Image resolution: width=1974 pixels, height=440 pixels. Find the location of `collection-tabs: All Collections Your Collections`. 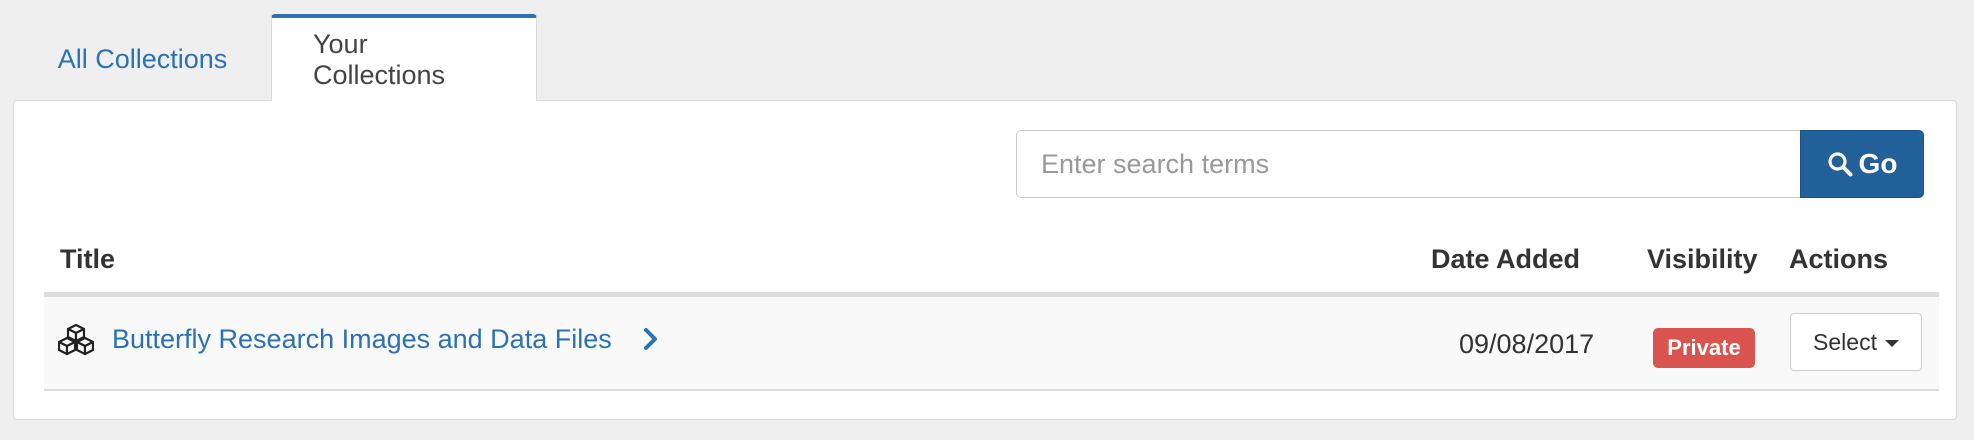

collection-tabs: All Collections Your Collections is located at coordinates (275, 57).